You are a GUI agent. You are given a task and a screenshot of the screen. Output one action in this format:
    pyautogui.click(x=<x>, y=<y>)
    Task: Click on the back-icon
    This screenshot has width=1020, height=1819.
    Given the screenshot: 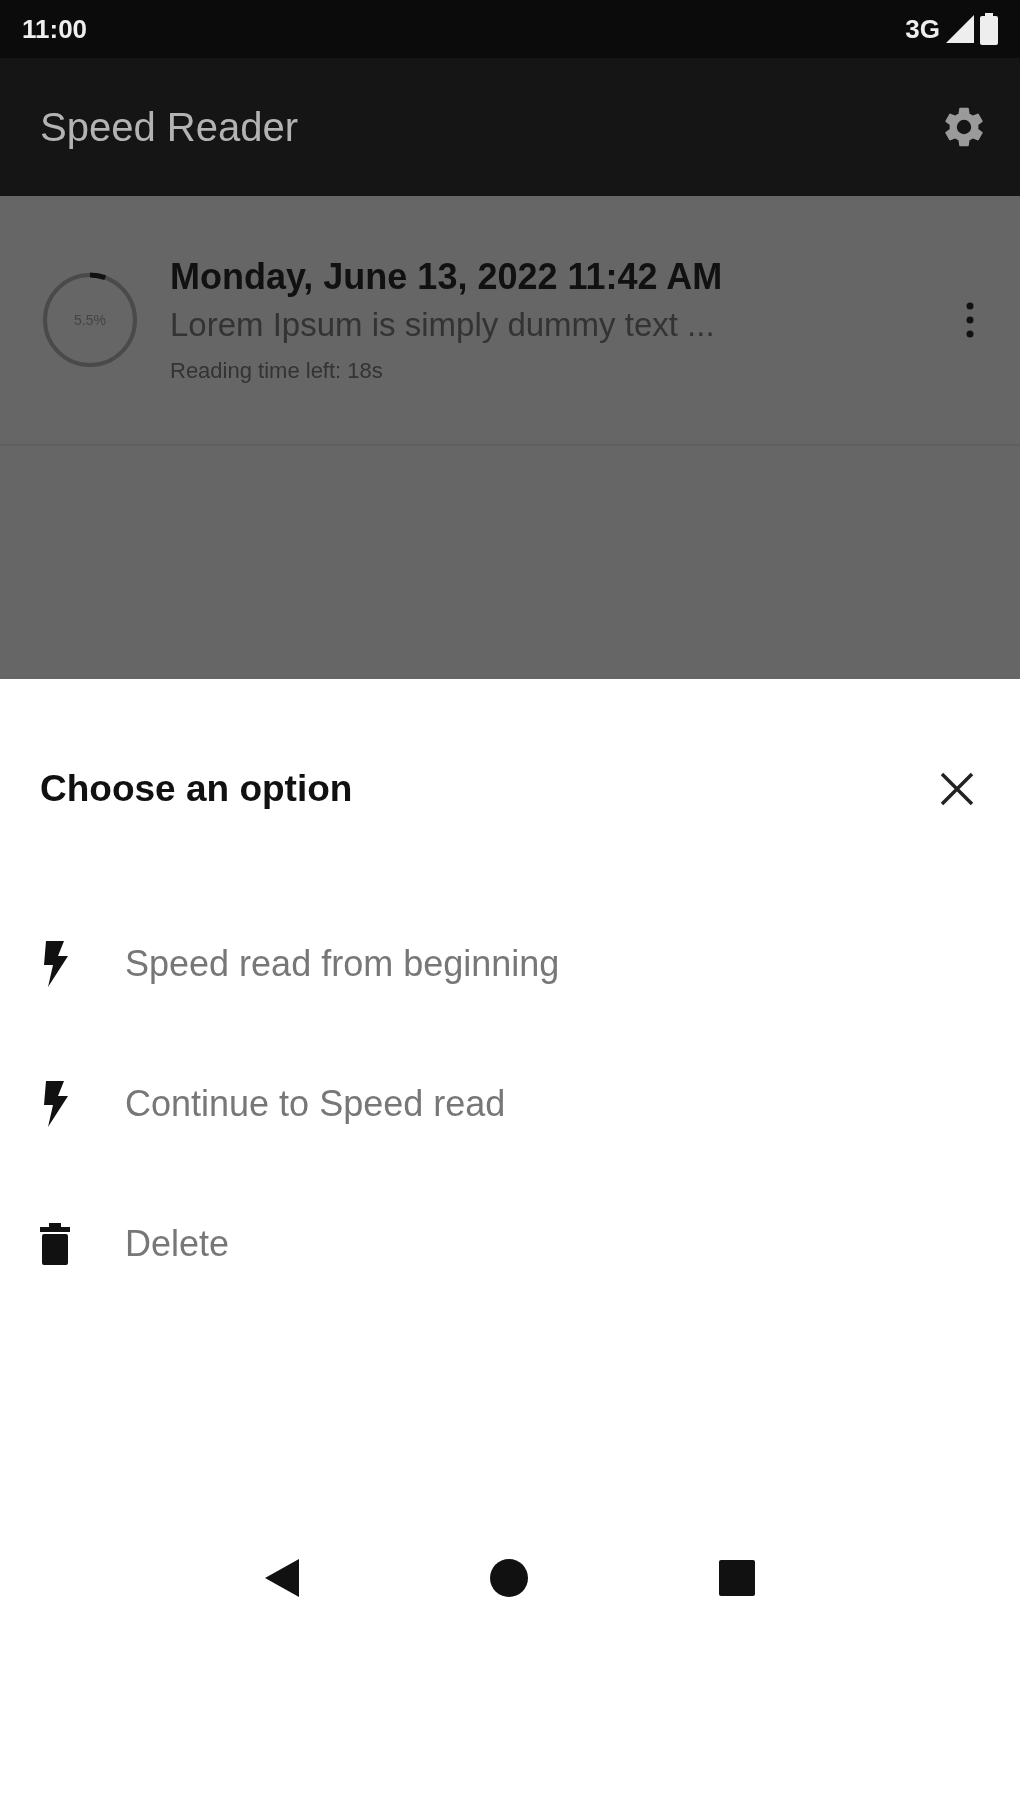 What is the action you would take?
    pyautogui.click(x=282, y=1577)
    